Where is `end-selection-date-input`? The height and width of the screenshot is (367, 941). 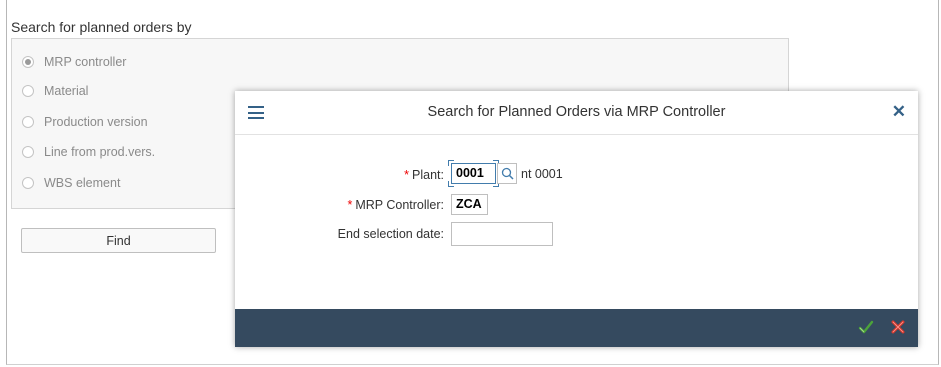 end-selection-date-input is located at coordinates (502, 234).